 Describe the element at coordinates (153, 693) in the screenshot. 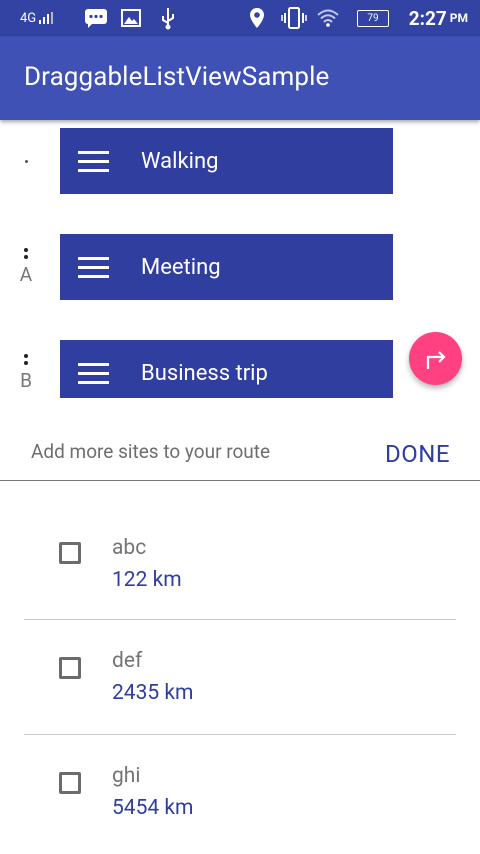

I see `site-distance: 2435 km` at that location.